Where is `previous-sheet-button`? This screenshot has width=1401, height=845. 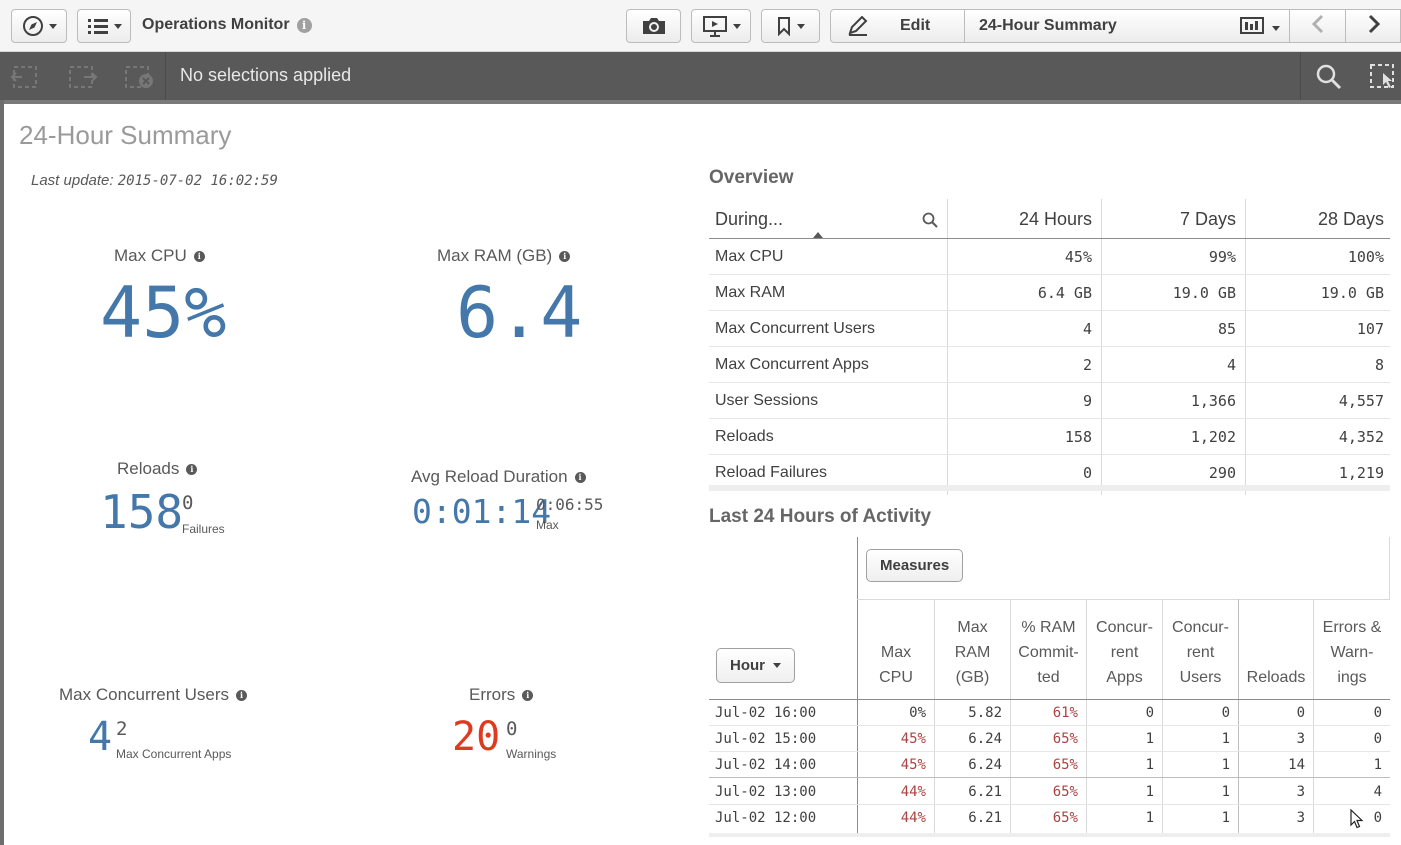 previous-sheet-button is located at coordinates (1317, 26).